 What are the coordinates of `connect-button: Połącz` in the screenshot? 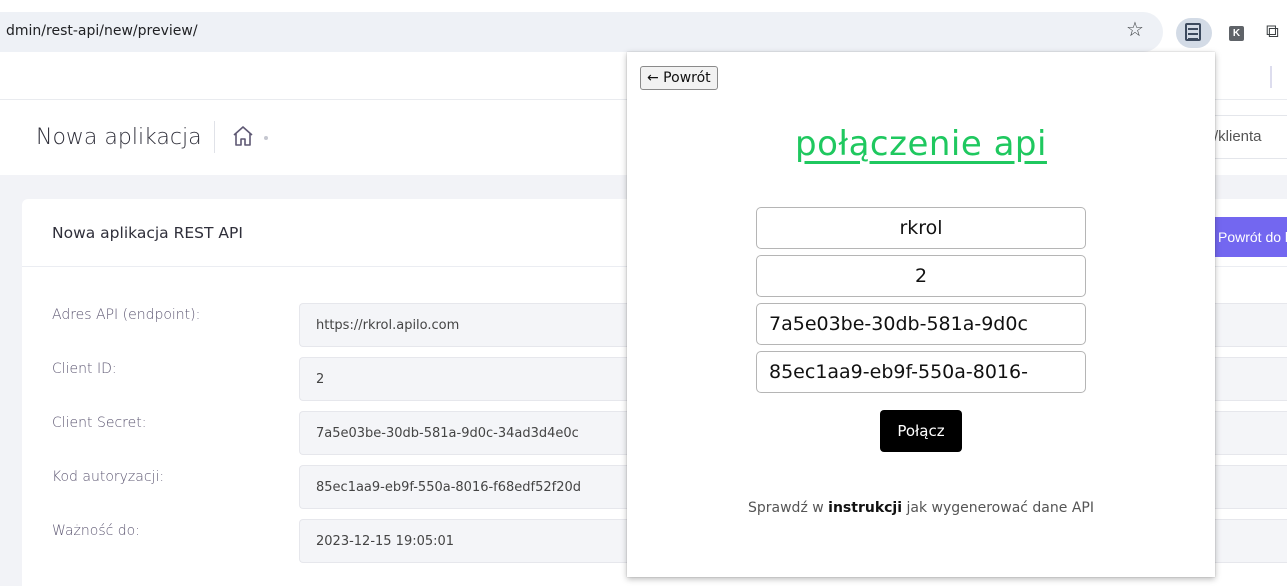 It's located at (921, 431).